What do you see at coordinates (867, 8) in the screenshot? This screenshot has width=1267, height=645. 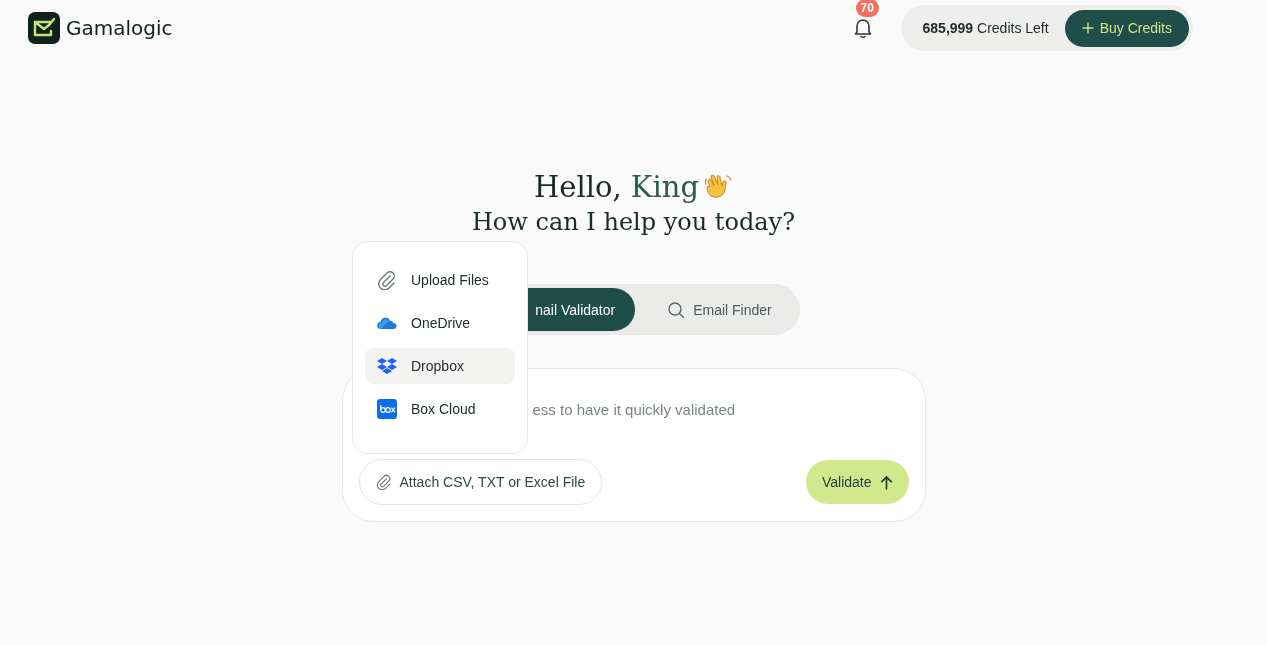 I see `notification-badge: 70` at bounding box center [867, 8].